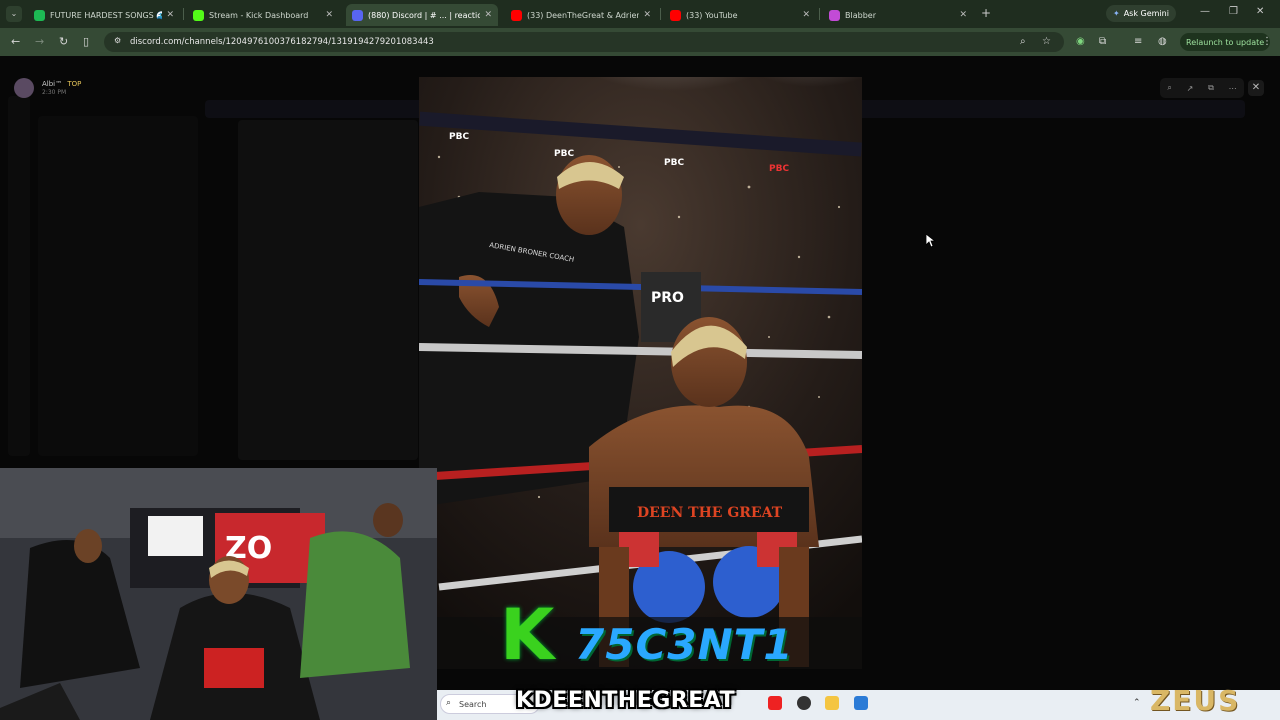 This screenshot has height=720, width=1280. I want to click on viewer-controls: ⌕ ↗ ⧉ ⋯, so click(1202, 88).